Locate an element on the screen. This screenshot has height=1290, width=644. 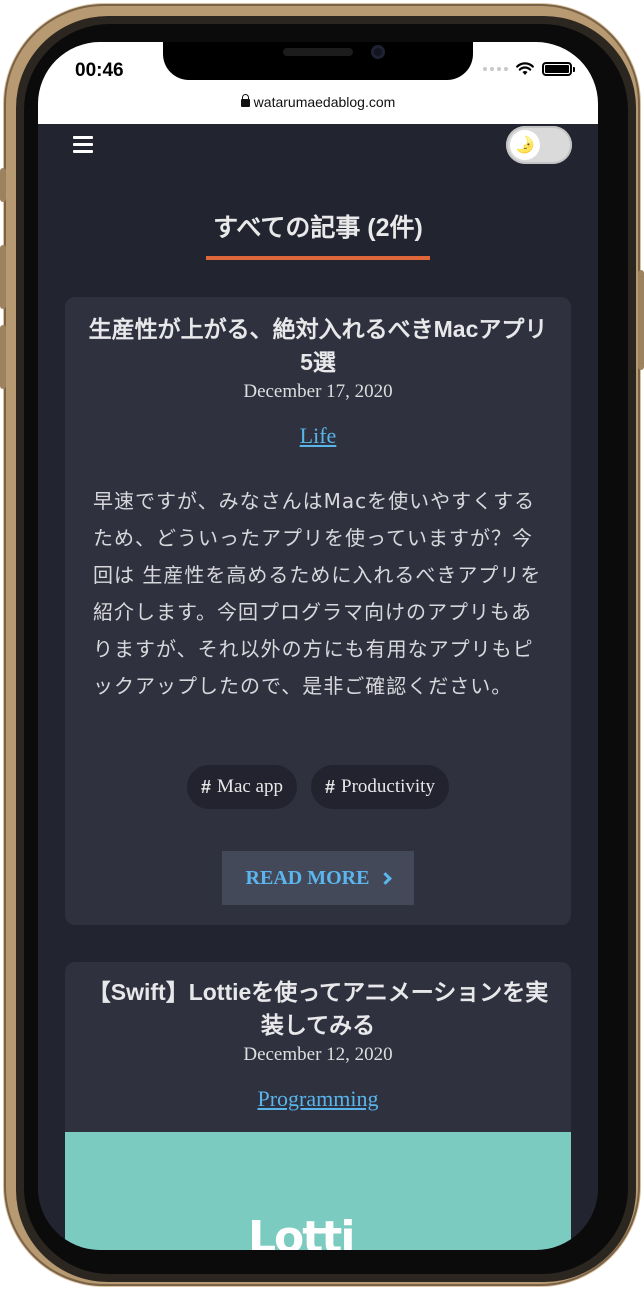
side-button-mute is located at coordinates (3, 185).